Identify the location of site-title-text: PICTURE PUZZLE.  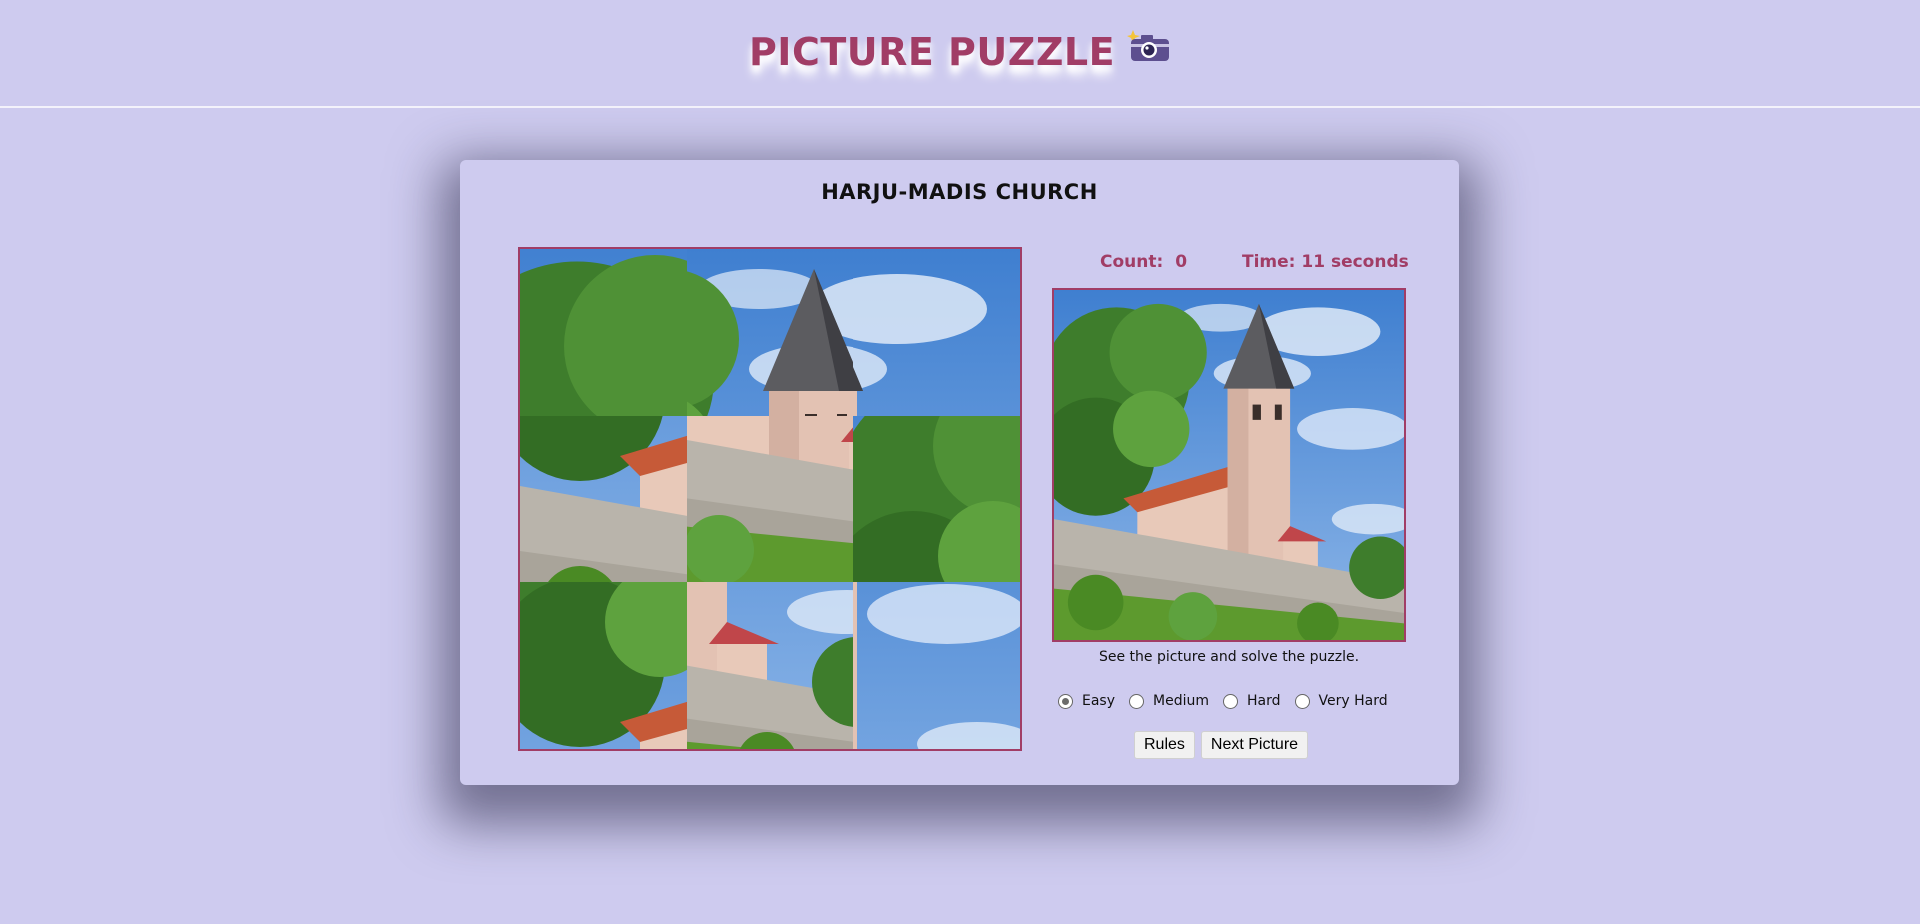
(932, 52).